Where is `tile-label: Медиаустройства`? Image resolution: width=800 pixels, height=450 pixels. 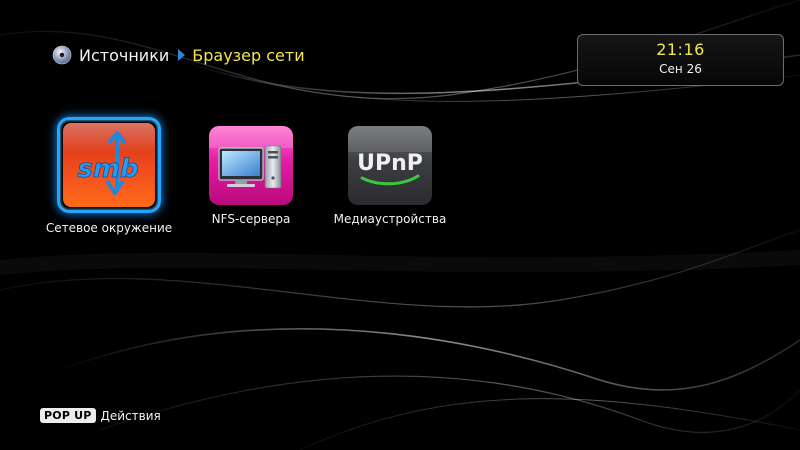
tile-label: Медиаустройства is located at coordinates (390, 219).